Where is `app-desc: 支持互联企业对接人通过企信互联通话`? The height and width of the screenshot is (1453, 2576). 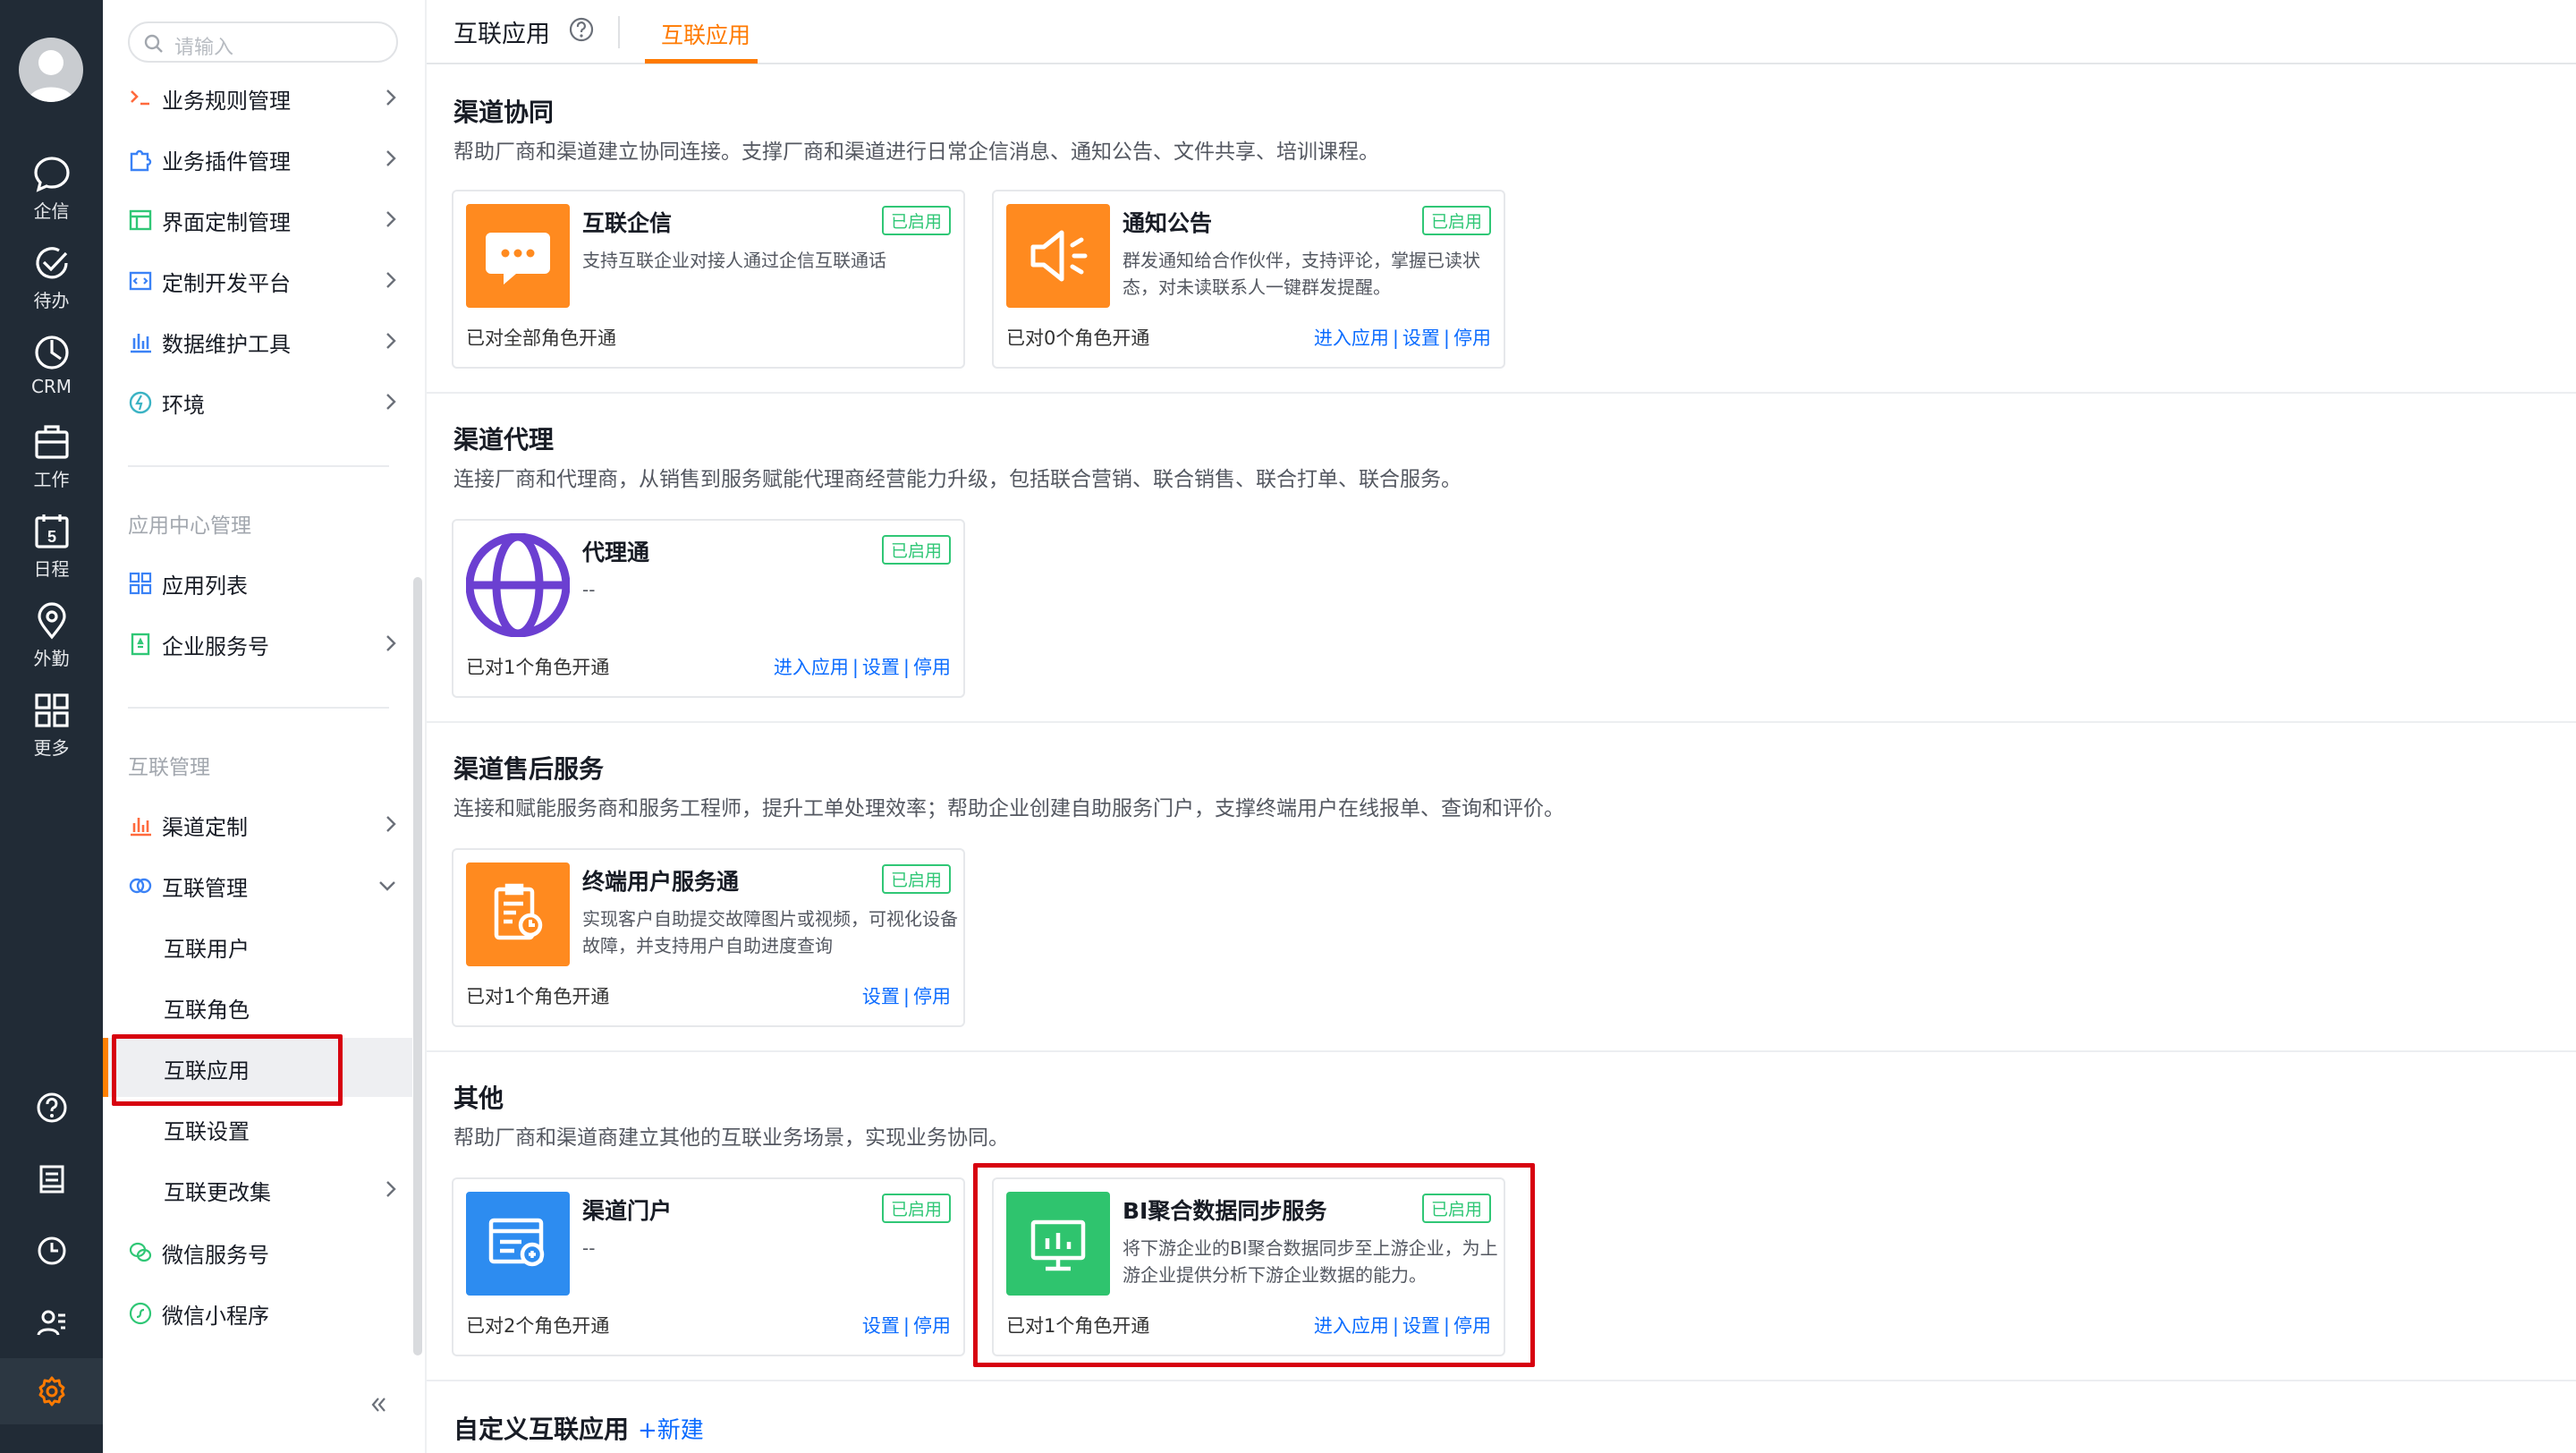 app-desc: 支持互联企业对接人通过企信互联通话 is located at coordinates (734, 260).